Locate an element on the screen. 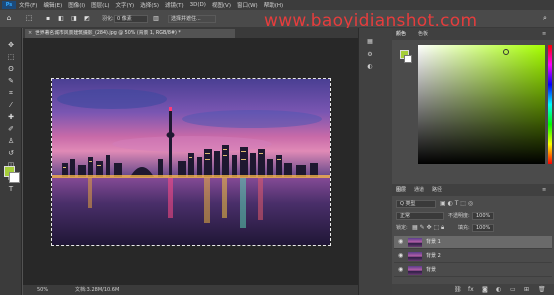  menu-view: 视图(V) is located at coordinates (221, 5).